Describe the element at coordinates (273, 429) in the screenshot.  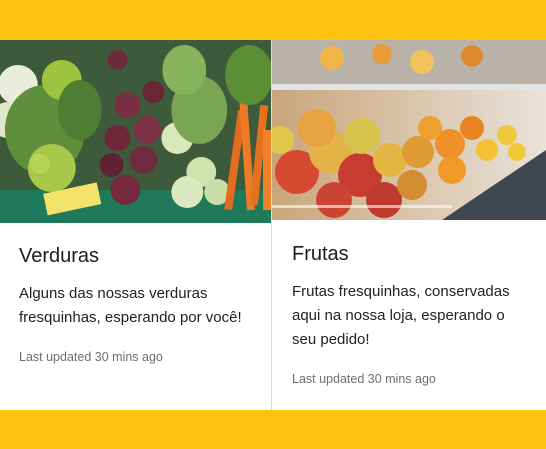
I see `bottom-yellow-band` at that location.